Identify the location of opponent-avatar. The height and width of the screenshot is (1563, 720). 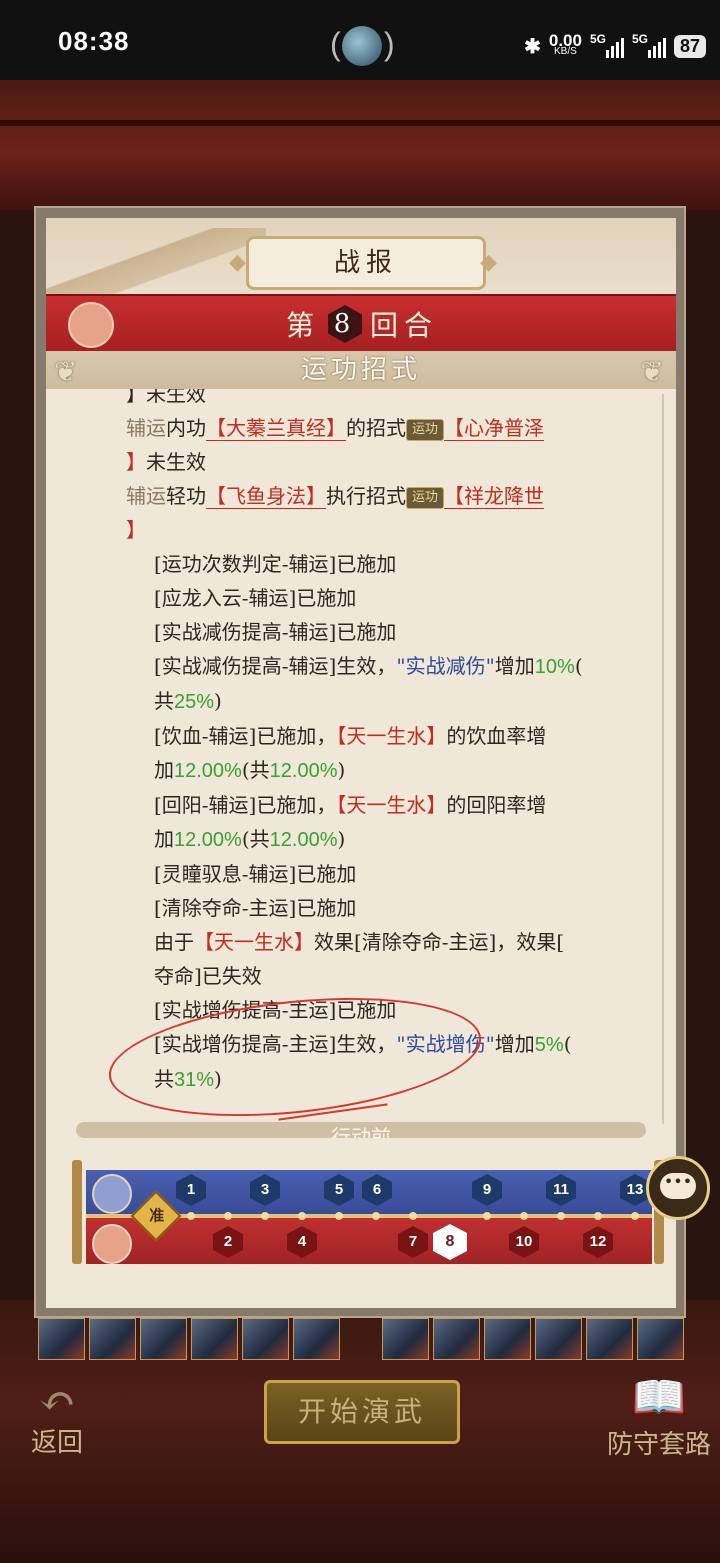
(112, 1194).